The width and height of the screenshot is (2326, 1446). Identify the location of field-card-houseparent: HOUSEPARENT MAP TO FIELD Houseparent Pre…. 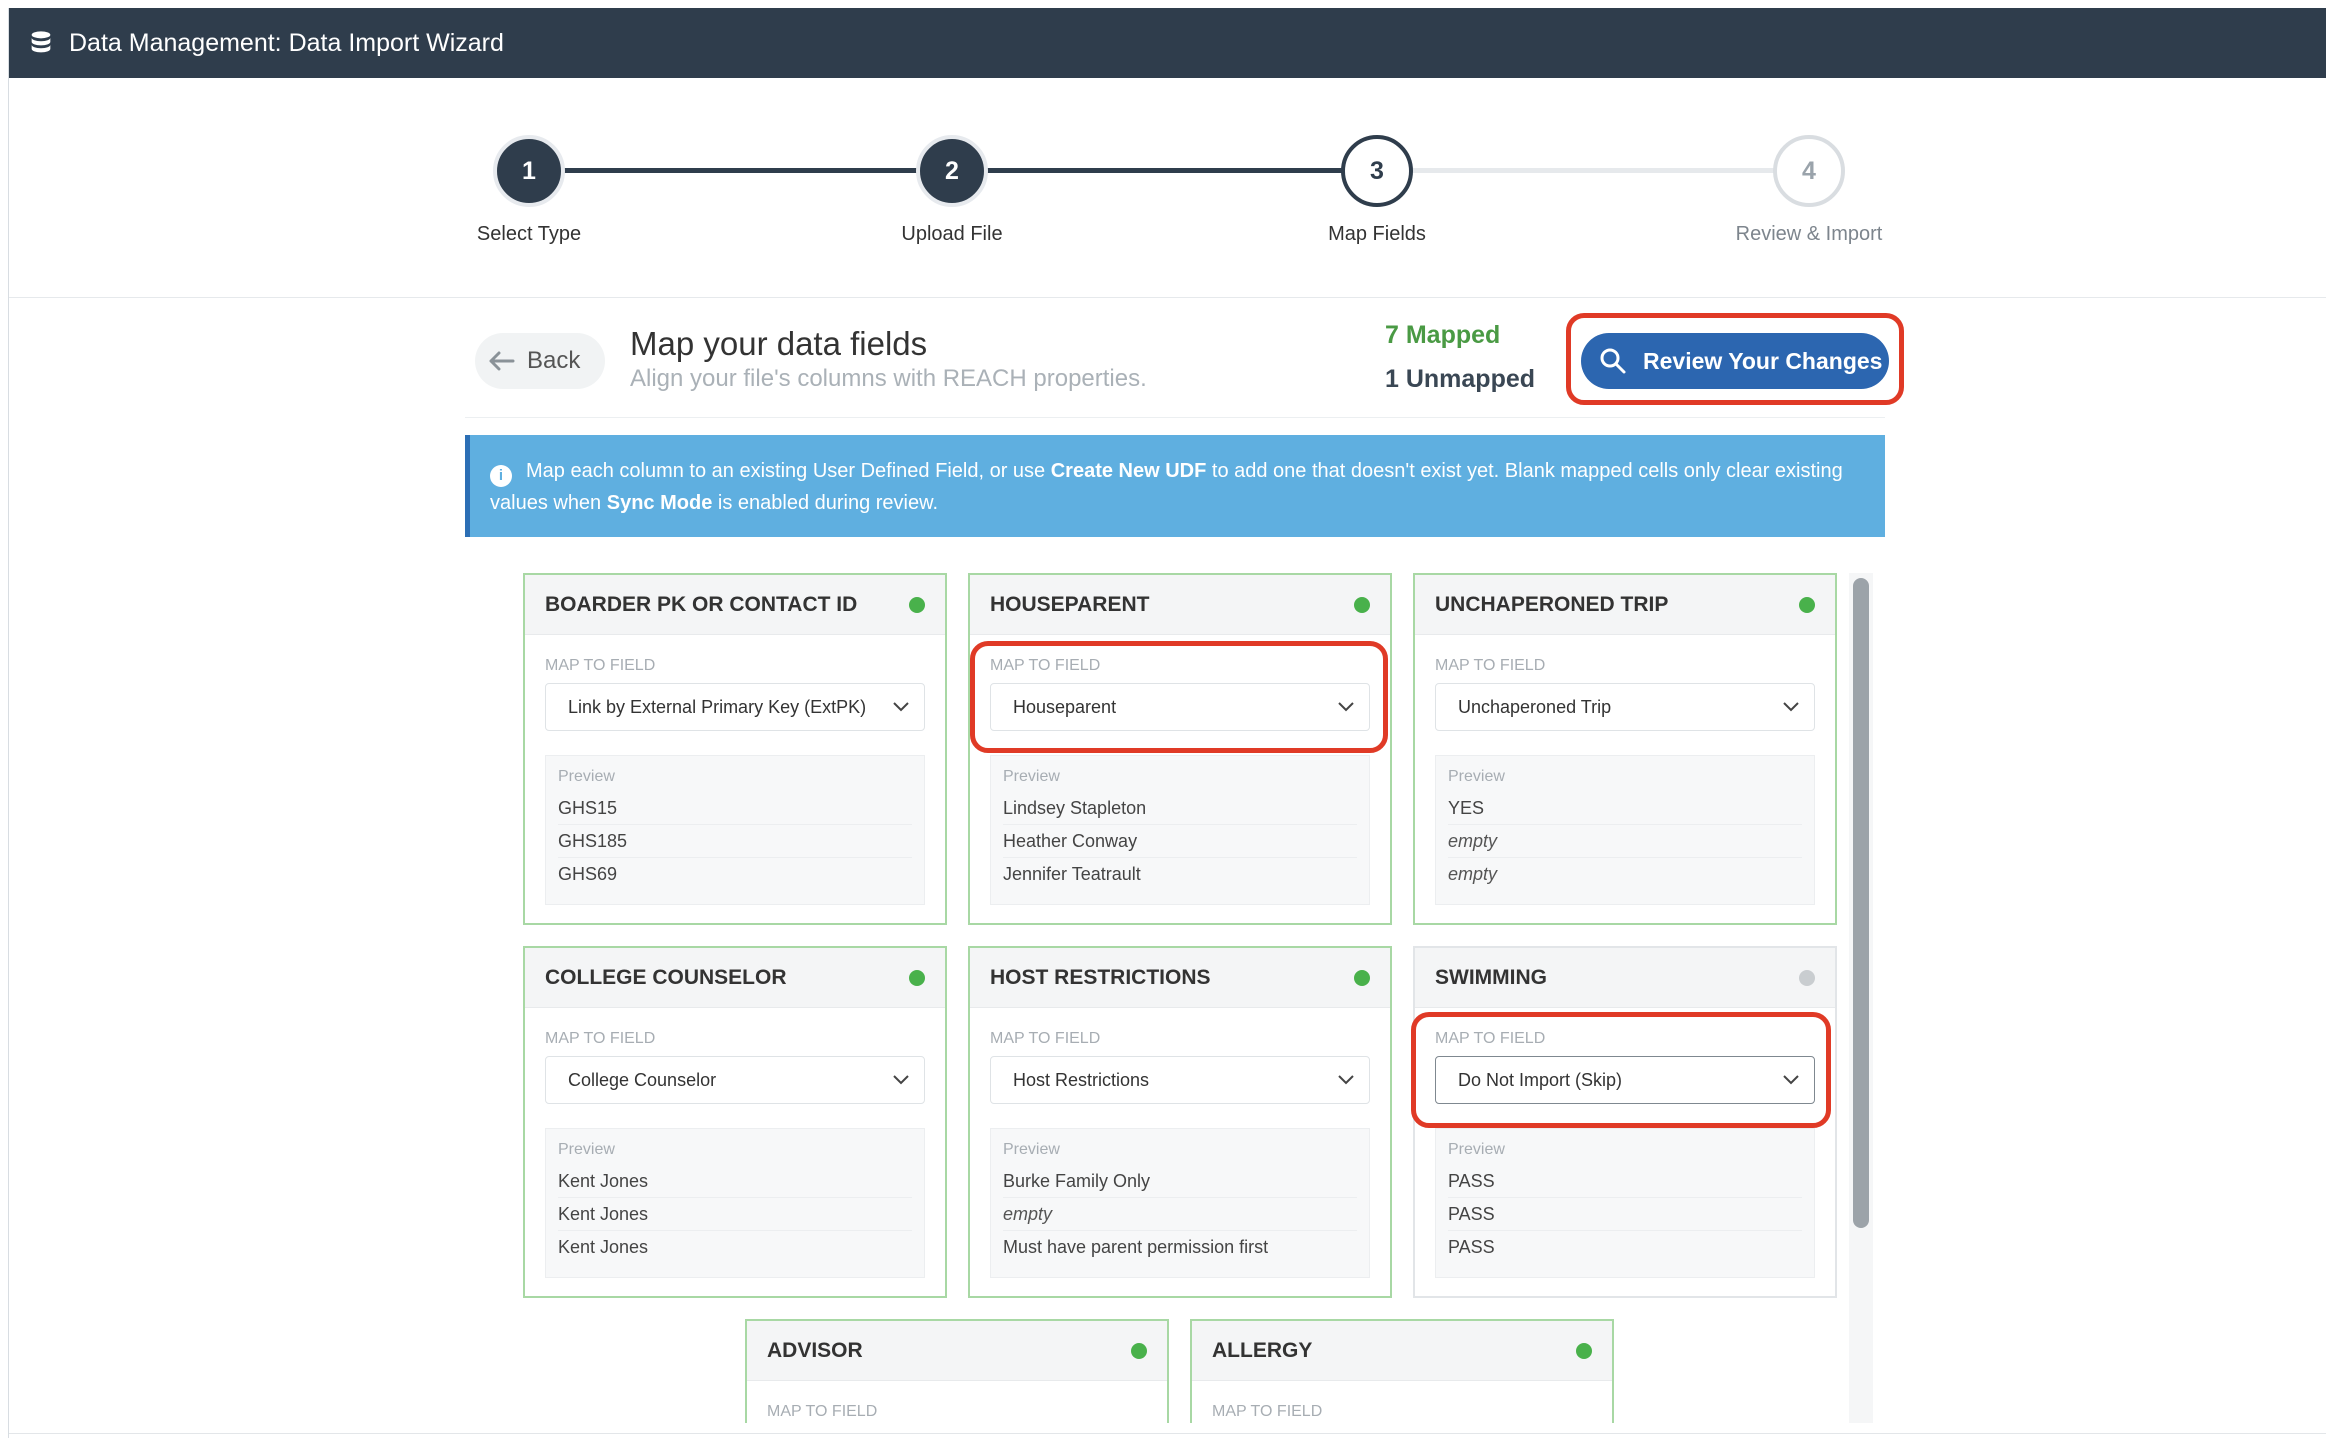
(1180, 749).